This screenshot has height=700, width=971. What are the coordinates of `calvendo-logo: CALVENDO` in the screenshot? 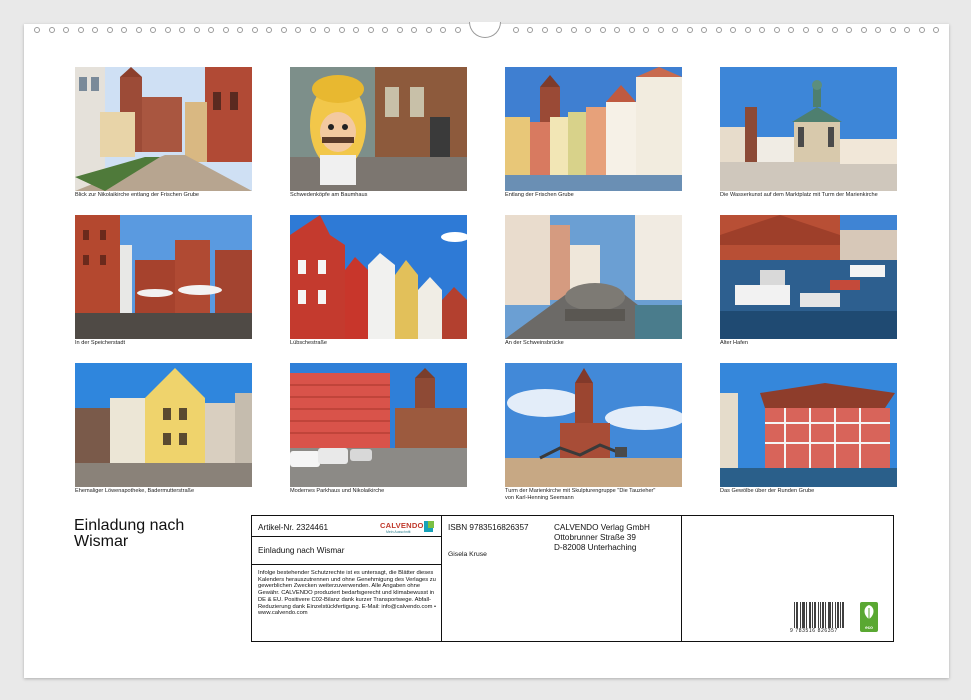 It's located at (402, 525).